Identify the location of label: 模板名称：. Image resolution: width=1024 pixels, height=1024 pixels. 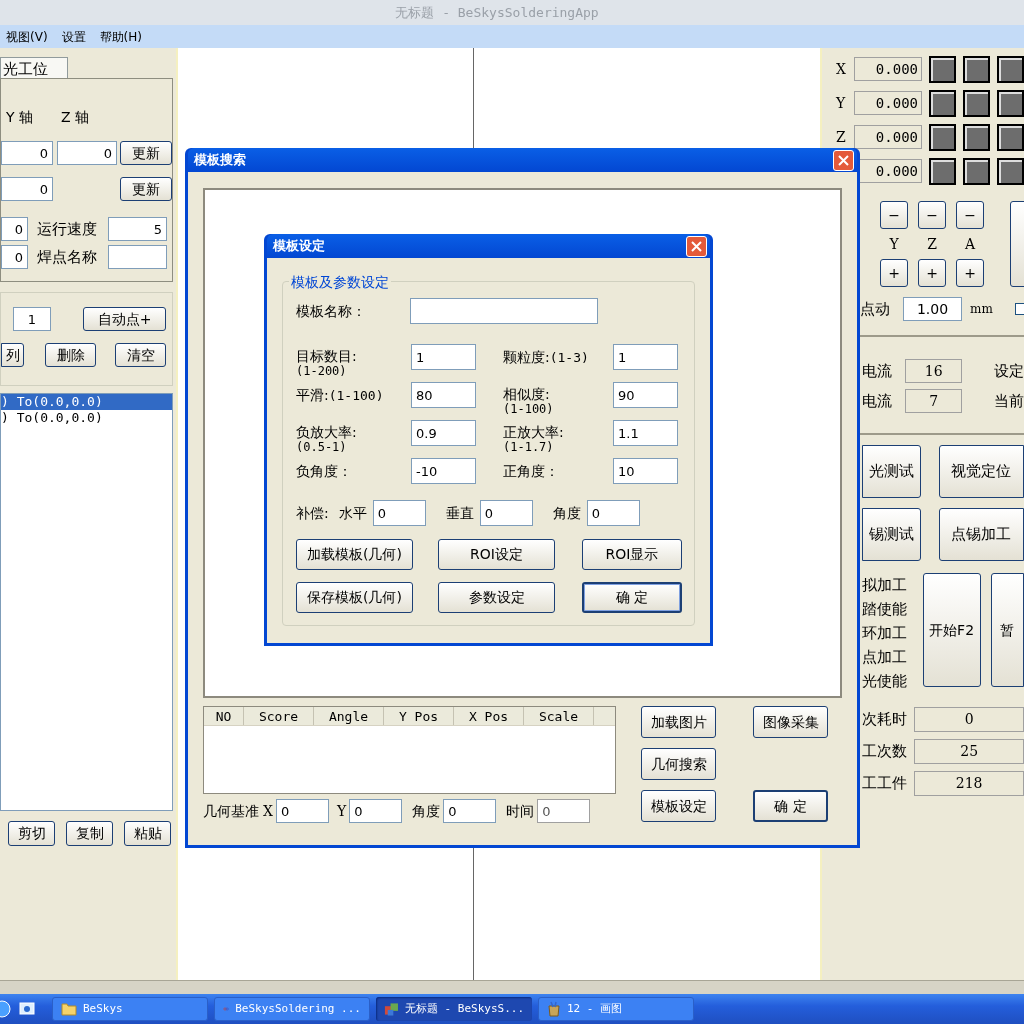
(331, 311).